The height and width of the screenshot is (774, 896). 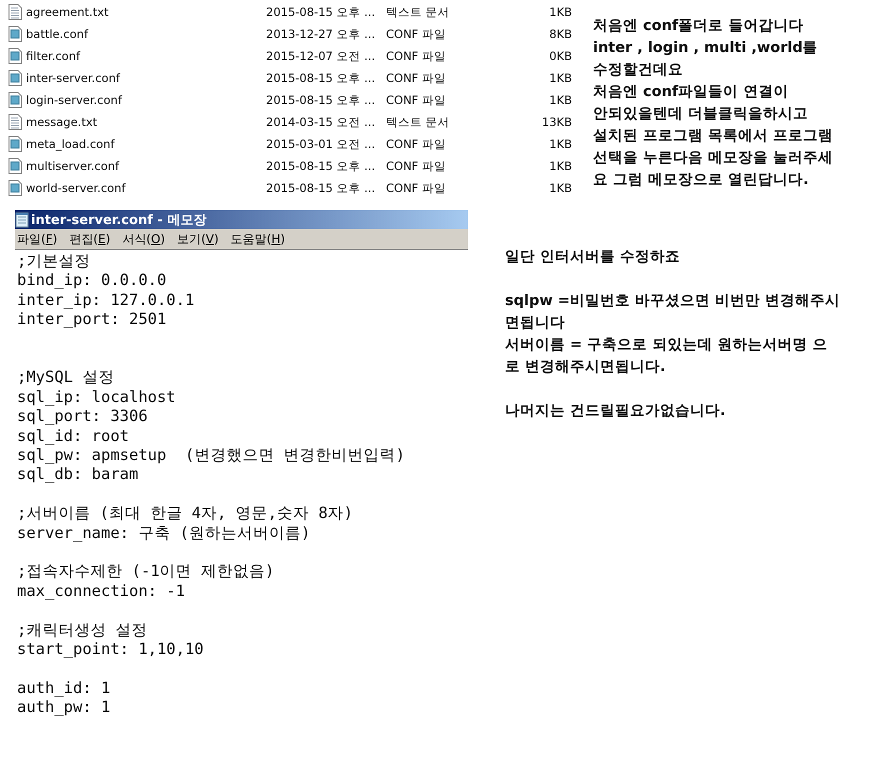 I want to click on file-size: 8KB, so click(x=560, y=34).